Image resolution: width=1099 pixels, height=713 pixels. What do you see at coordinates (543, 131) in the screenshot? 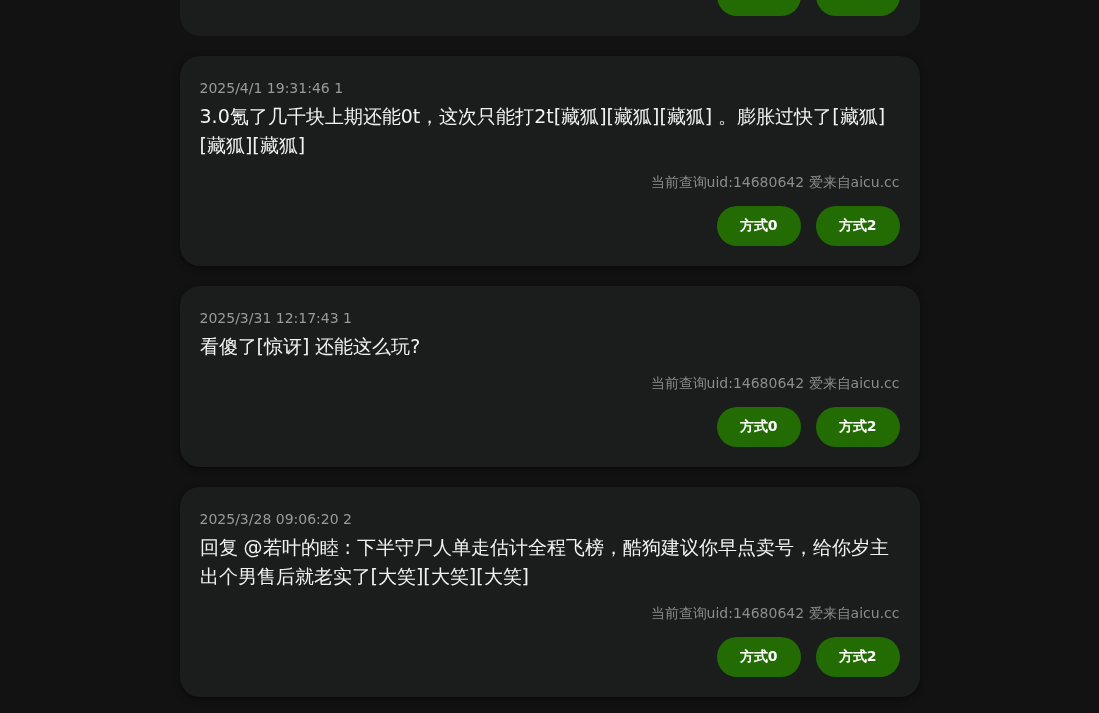
I see `comment-text: 3.0氪了几千块上期还能0t，这次只能打2t[藏狐][藏狐][藏狐] 。膨胀过快了[藏狐][藏狐][藏狐]` at bounding box center [543, 131].